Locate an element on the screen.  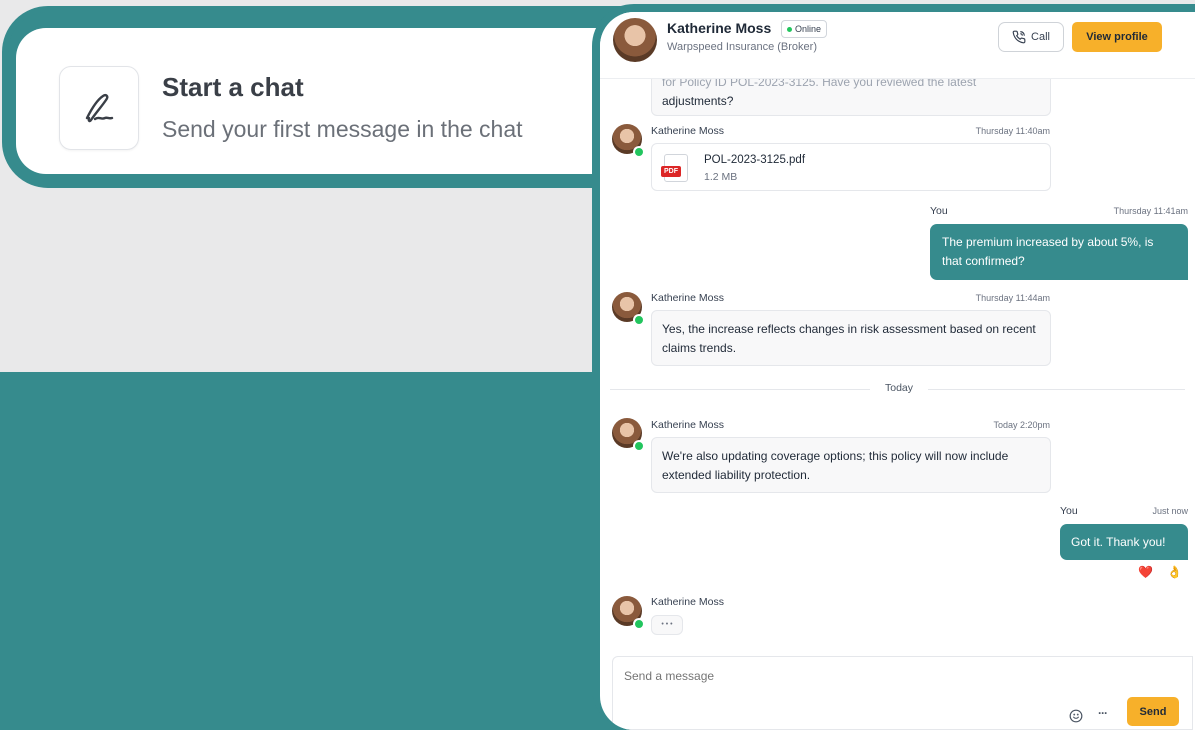
start-chat-title: Start a chat is located at coordinates (233, 87).